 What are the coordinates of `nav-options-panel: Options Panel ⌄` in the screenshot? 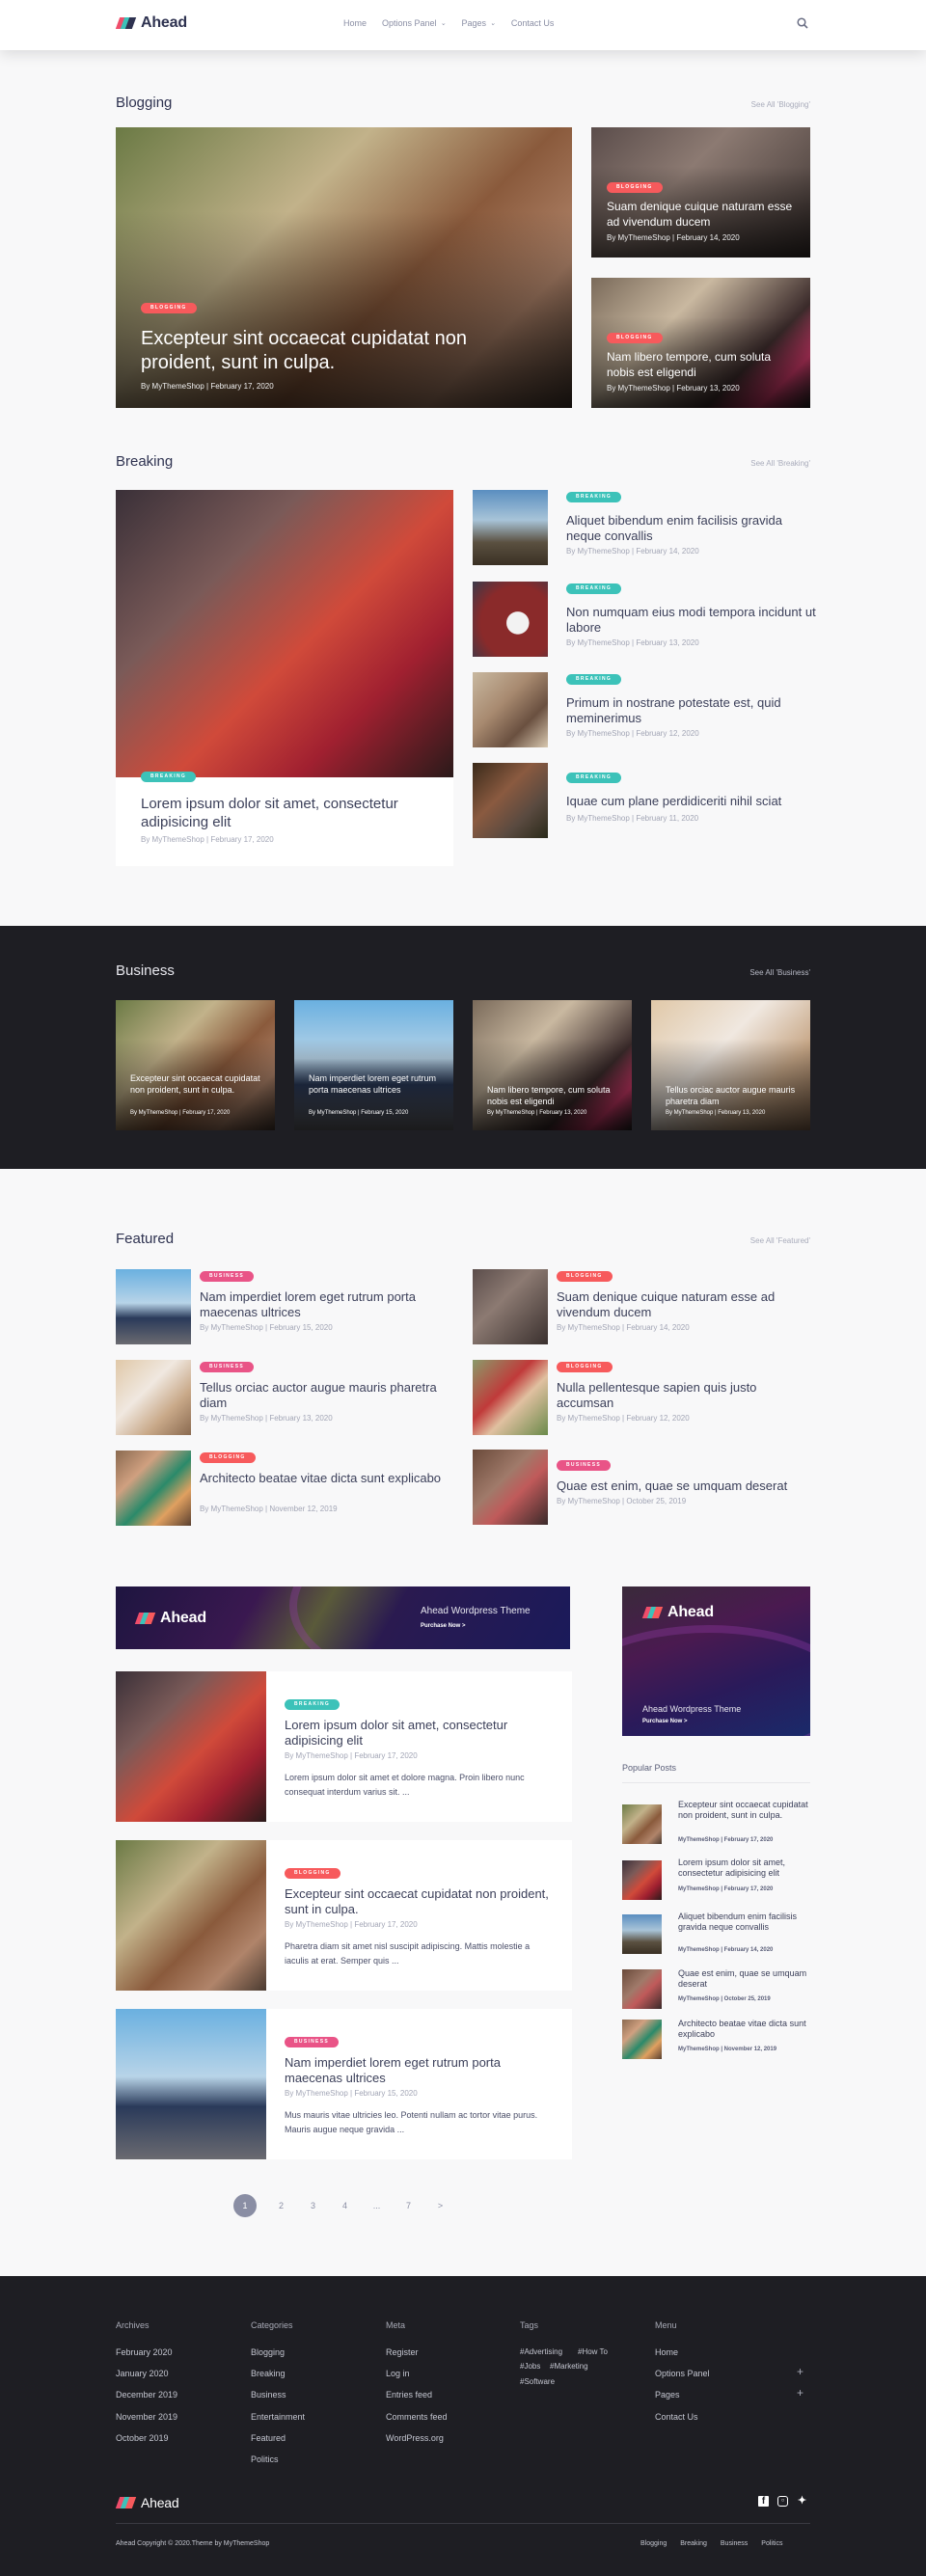 It's located at (414, 23).